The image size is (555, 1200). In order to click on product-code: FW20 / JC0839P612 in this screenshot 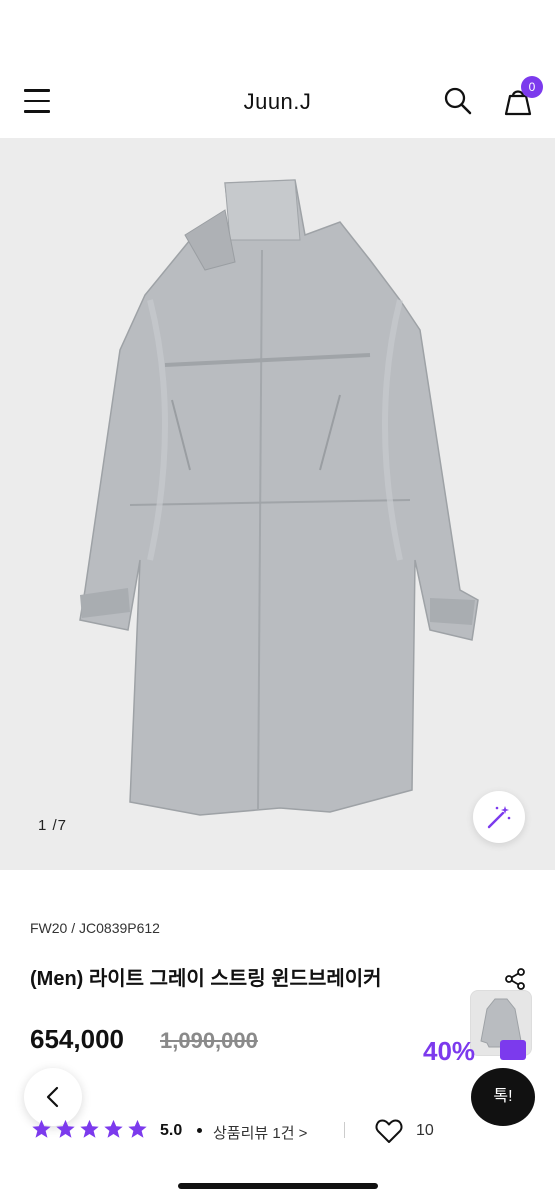, I will do `click(95, 928)`.